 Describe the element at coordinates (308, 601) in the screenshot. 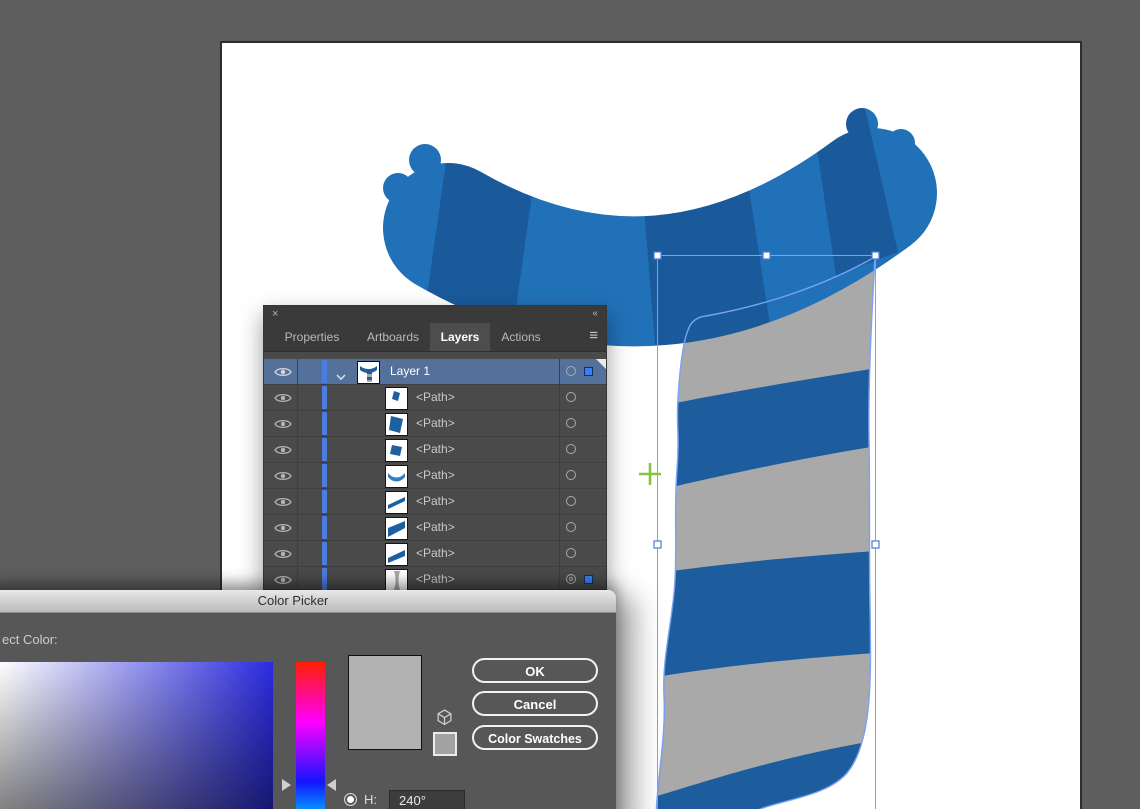

I see `dialog-titlebar: Color Picker` at that location.